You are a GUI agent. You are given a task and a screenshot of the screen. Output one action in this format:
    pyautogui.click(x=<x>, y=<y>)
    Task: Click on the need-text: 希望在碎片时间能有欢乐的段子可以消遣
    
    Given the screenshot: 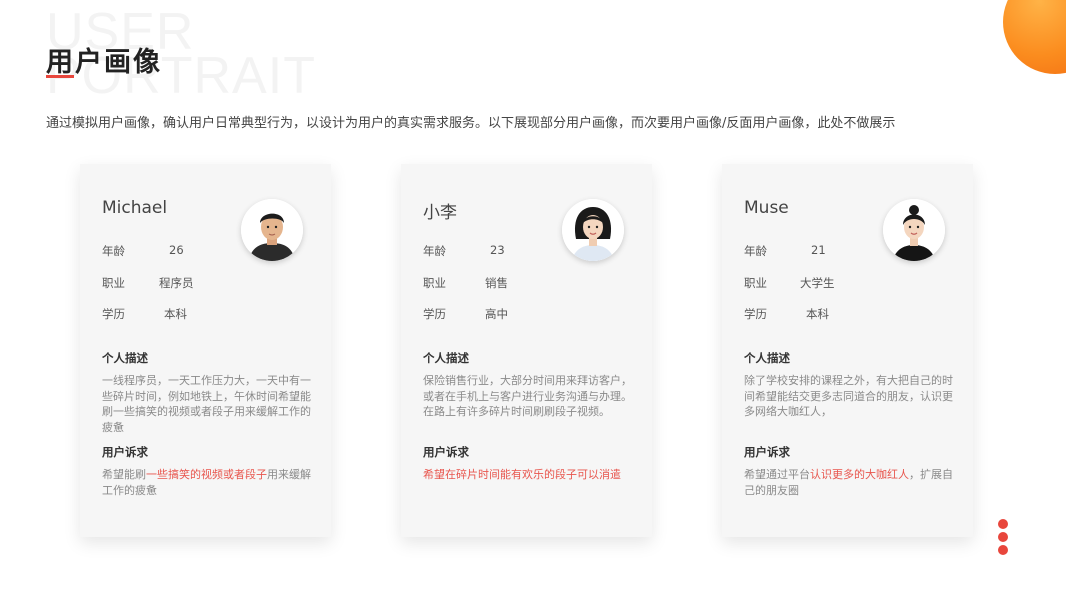 What is the action you would take?
    pyautogui.click(x=531, y=475)
    